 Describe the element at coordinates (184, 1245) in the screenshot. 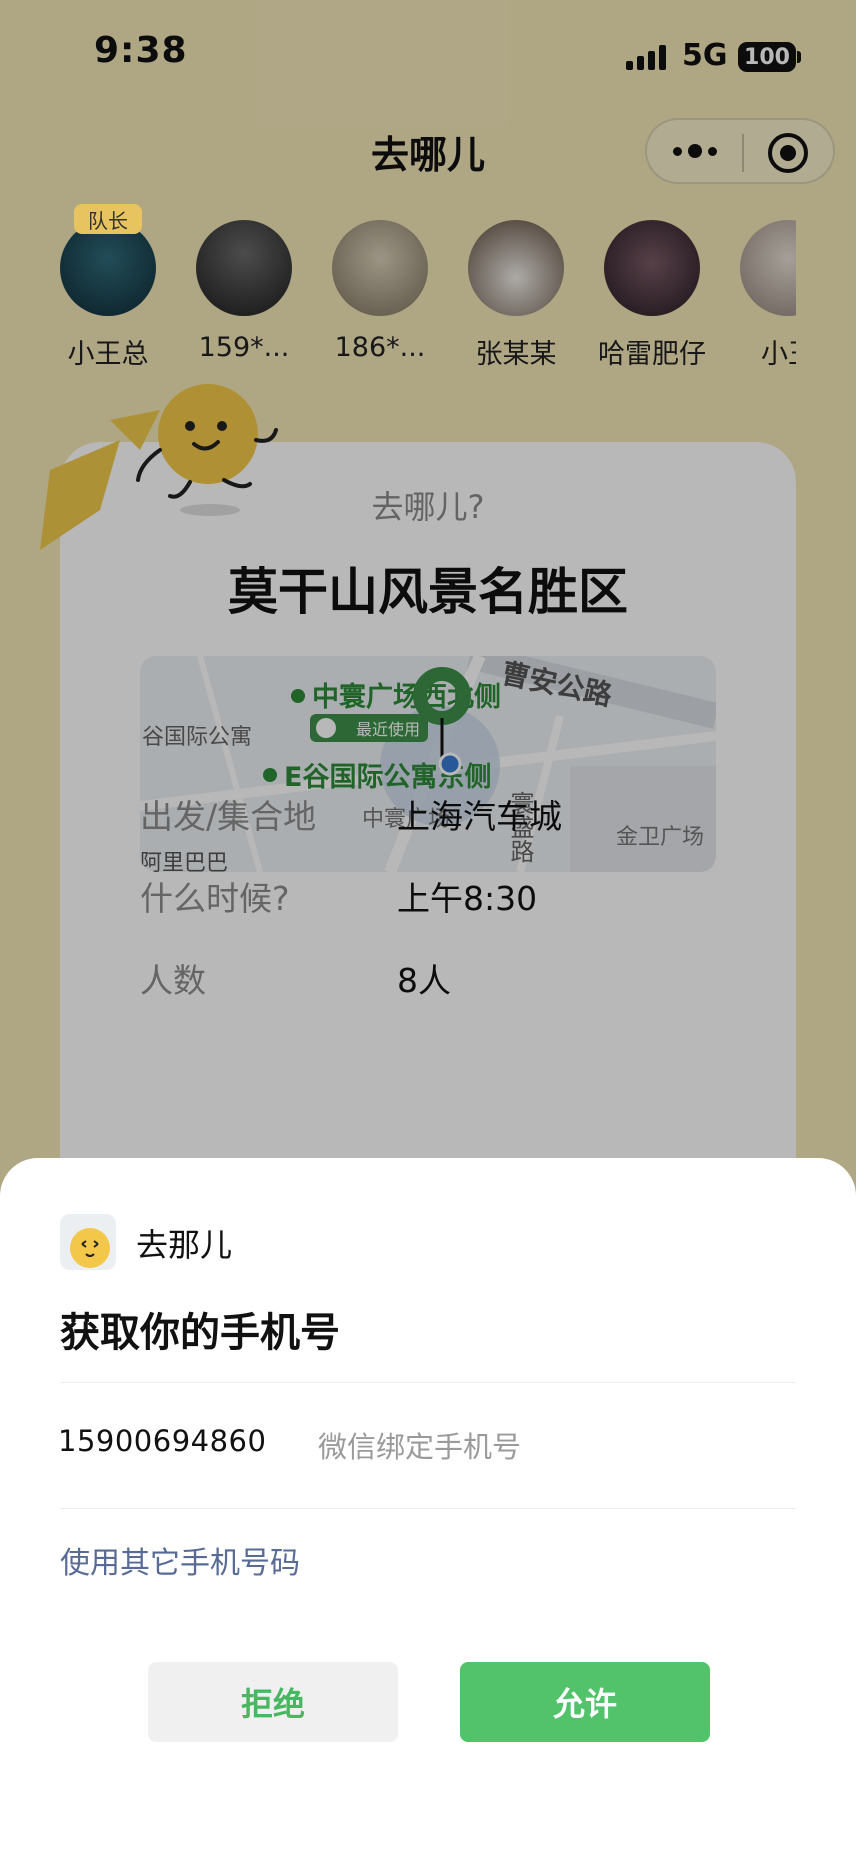

I see `app-name: 去那儿` at that location.